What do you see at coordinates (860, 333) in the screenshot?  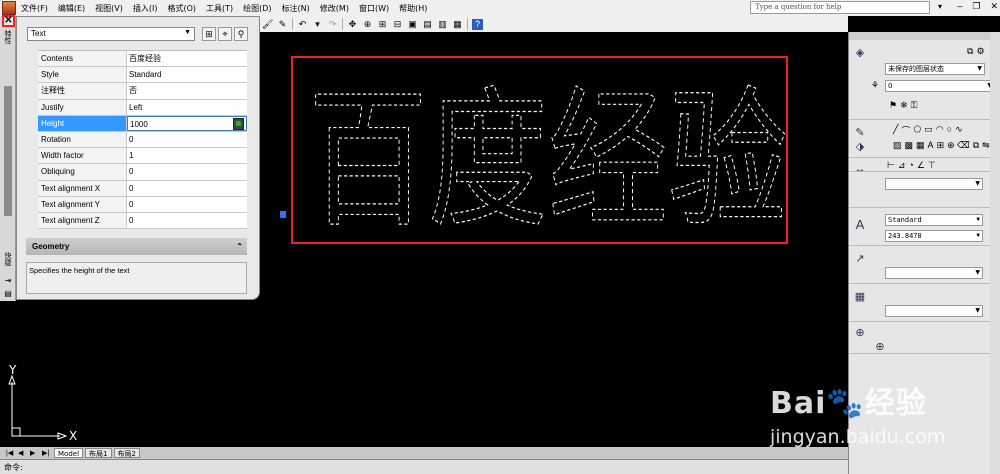 I see `navigation-category-icon: ⊕` at bounding box center [860, 333].